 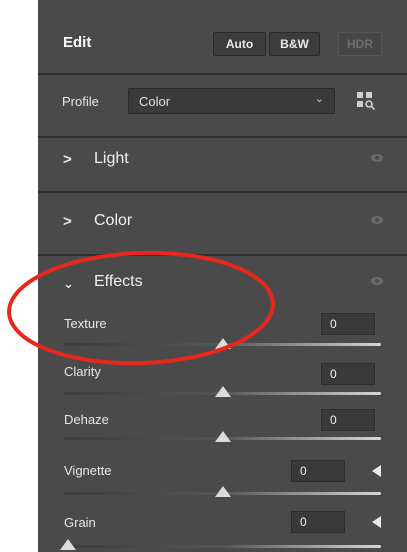 What do you see at coordinates (348, 374) in the screenshot?
I see `clarity-value-field: 0` at bounding box center [348, 374].